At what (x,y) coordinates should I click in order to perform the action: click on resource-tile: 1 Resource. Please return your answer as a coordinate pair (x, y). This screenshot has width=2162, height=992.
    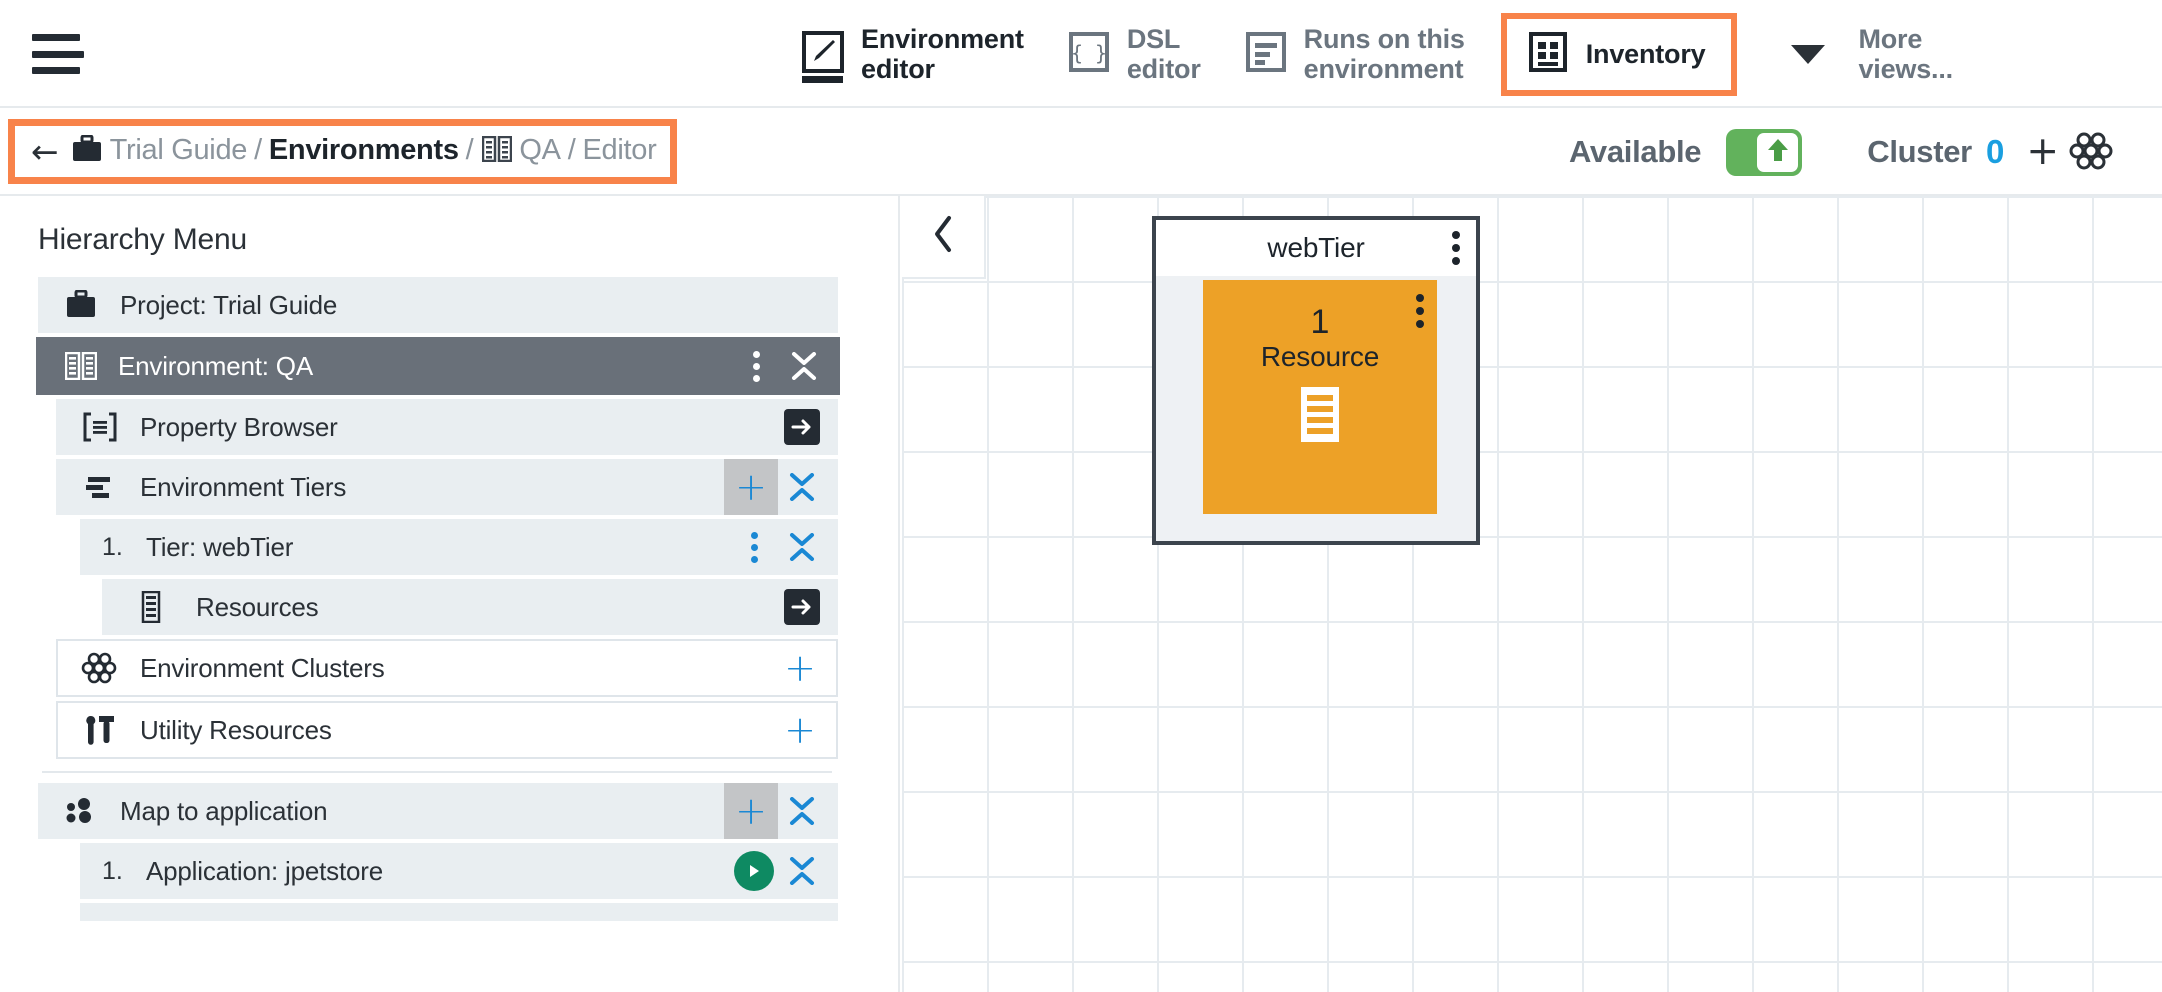
    Looking at the image, I should click on (1320, 397).